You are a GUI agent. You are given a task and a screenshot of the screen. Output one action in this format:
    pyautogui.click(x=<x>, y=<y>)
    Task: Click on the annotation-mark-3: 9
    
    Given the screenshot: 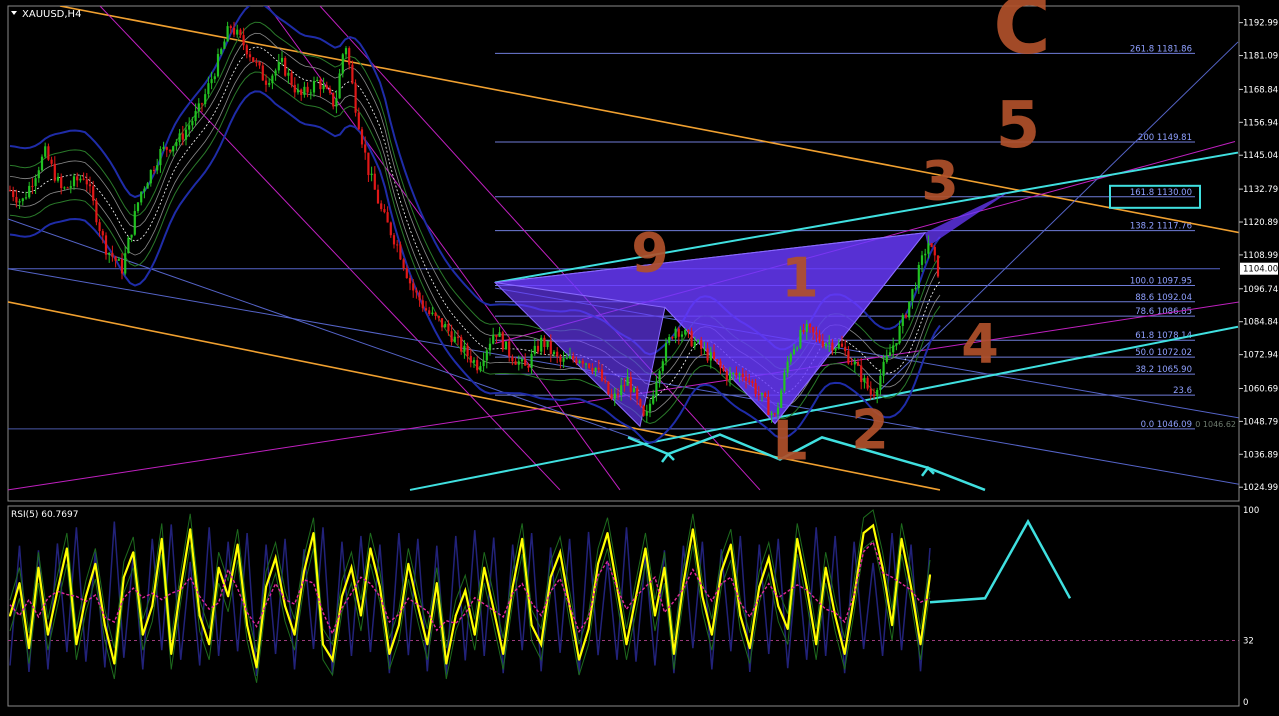 What is the action you would take?
    pyautogui.click(x=650, y=252)
    